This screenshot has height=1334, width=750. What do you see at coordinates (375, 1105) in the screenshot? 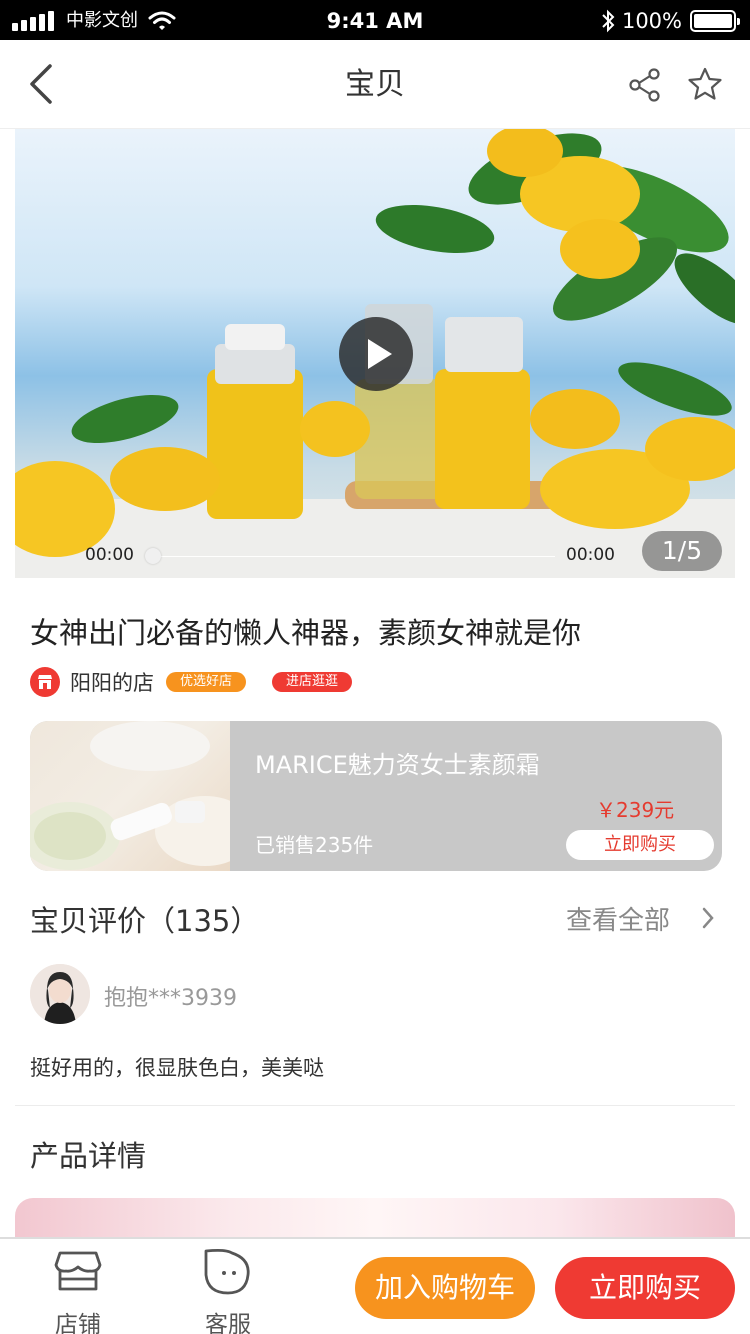
I see `divider` at bounding box center [375, 1105].